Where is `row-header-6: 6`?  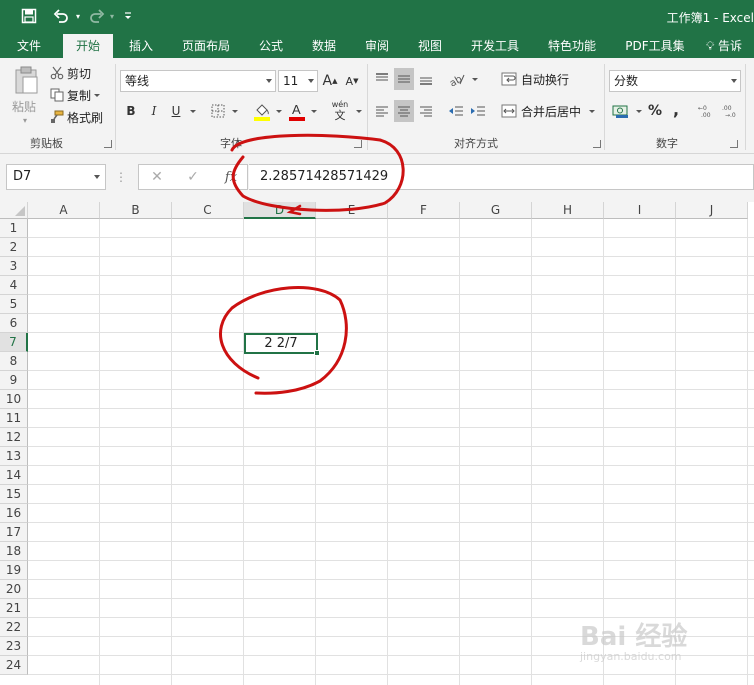
row-header-6: 6 is located at coordinates (14, 323).